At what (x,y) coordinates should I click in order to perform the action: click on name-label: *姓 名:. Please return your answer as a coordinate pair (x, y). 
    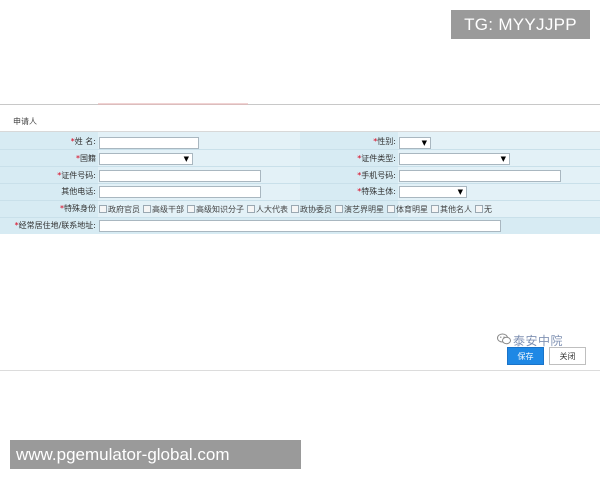
    Looking at the image, I should click on (83, 141).